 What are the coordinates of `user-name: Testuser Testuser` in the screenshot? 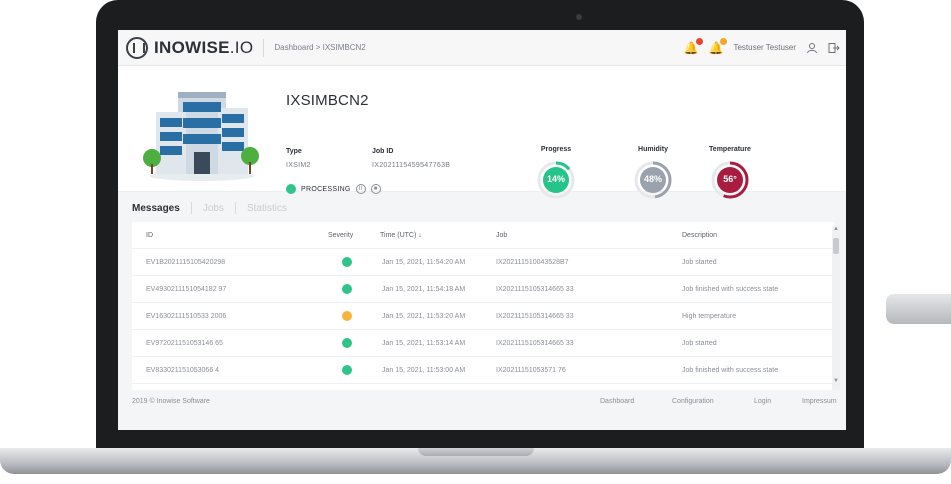 It's located at (764, 47).